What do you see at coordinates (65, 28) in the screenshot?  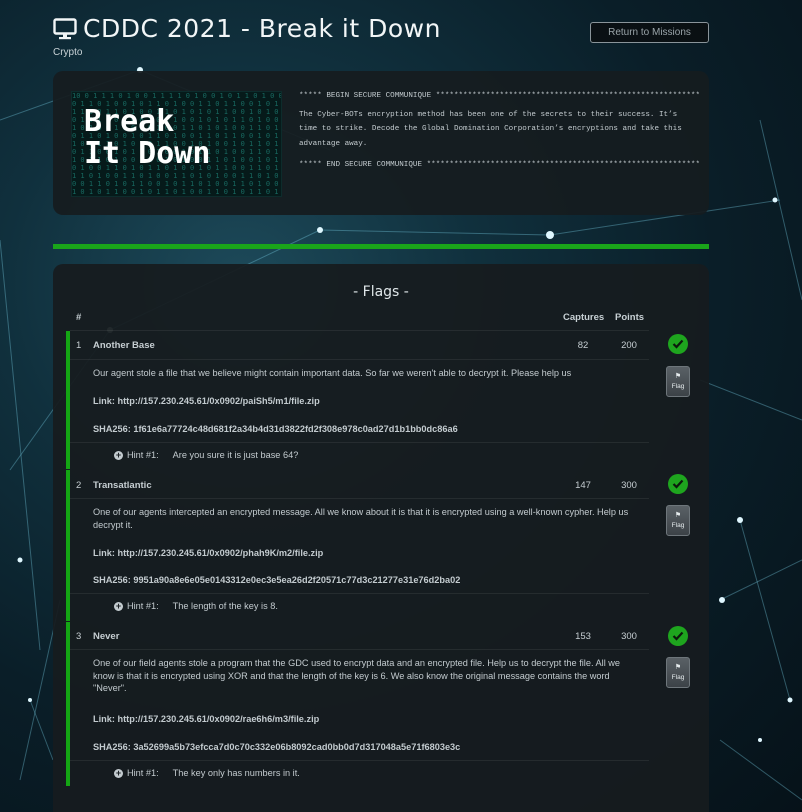 I see `monitor-icon` at bounding box center [65, 28].